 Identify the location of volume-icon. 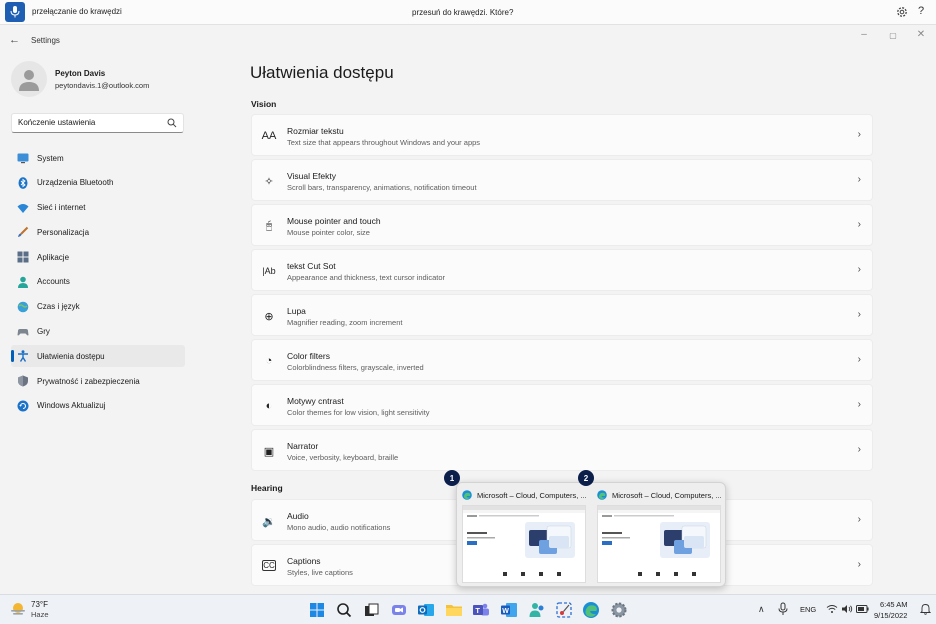
(847, 609).